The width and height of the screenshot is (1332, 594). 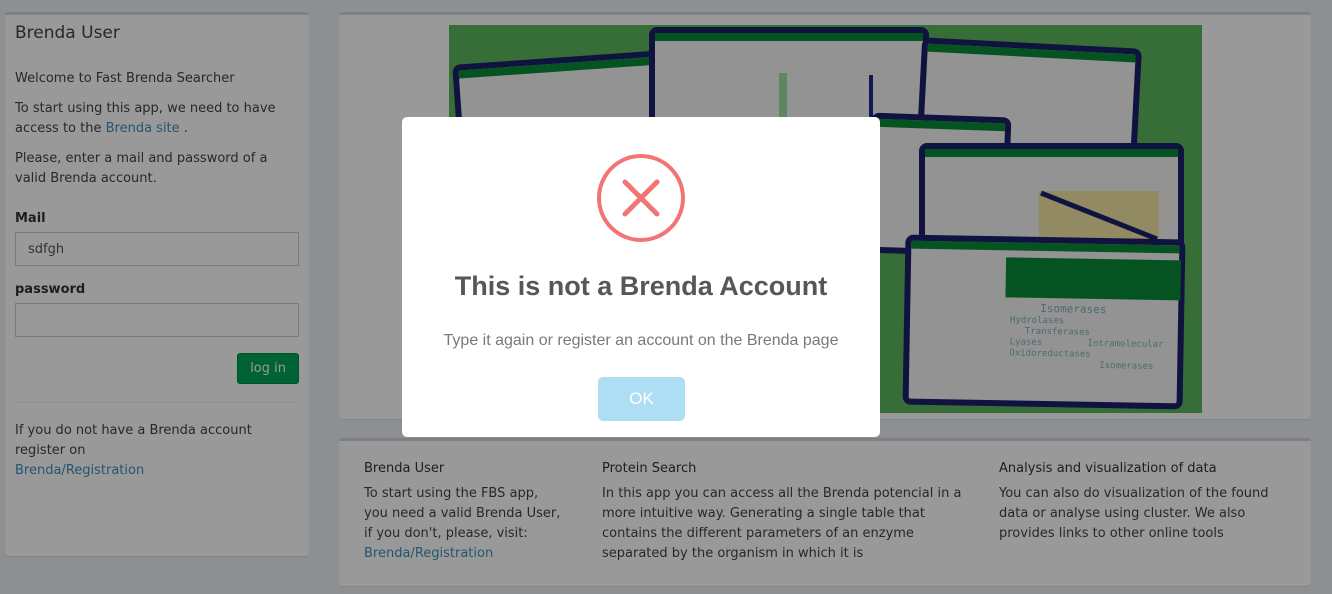 I want to click on dialog-title: This is not a Brenda Account, so click(x=641, y=286).